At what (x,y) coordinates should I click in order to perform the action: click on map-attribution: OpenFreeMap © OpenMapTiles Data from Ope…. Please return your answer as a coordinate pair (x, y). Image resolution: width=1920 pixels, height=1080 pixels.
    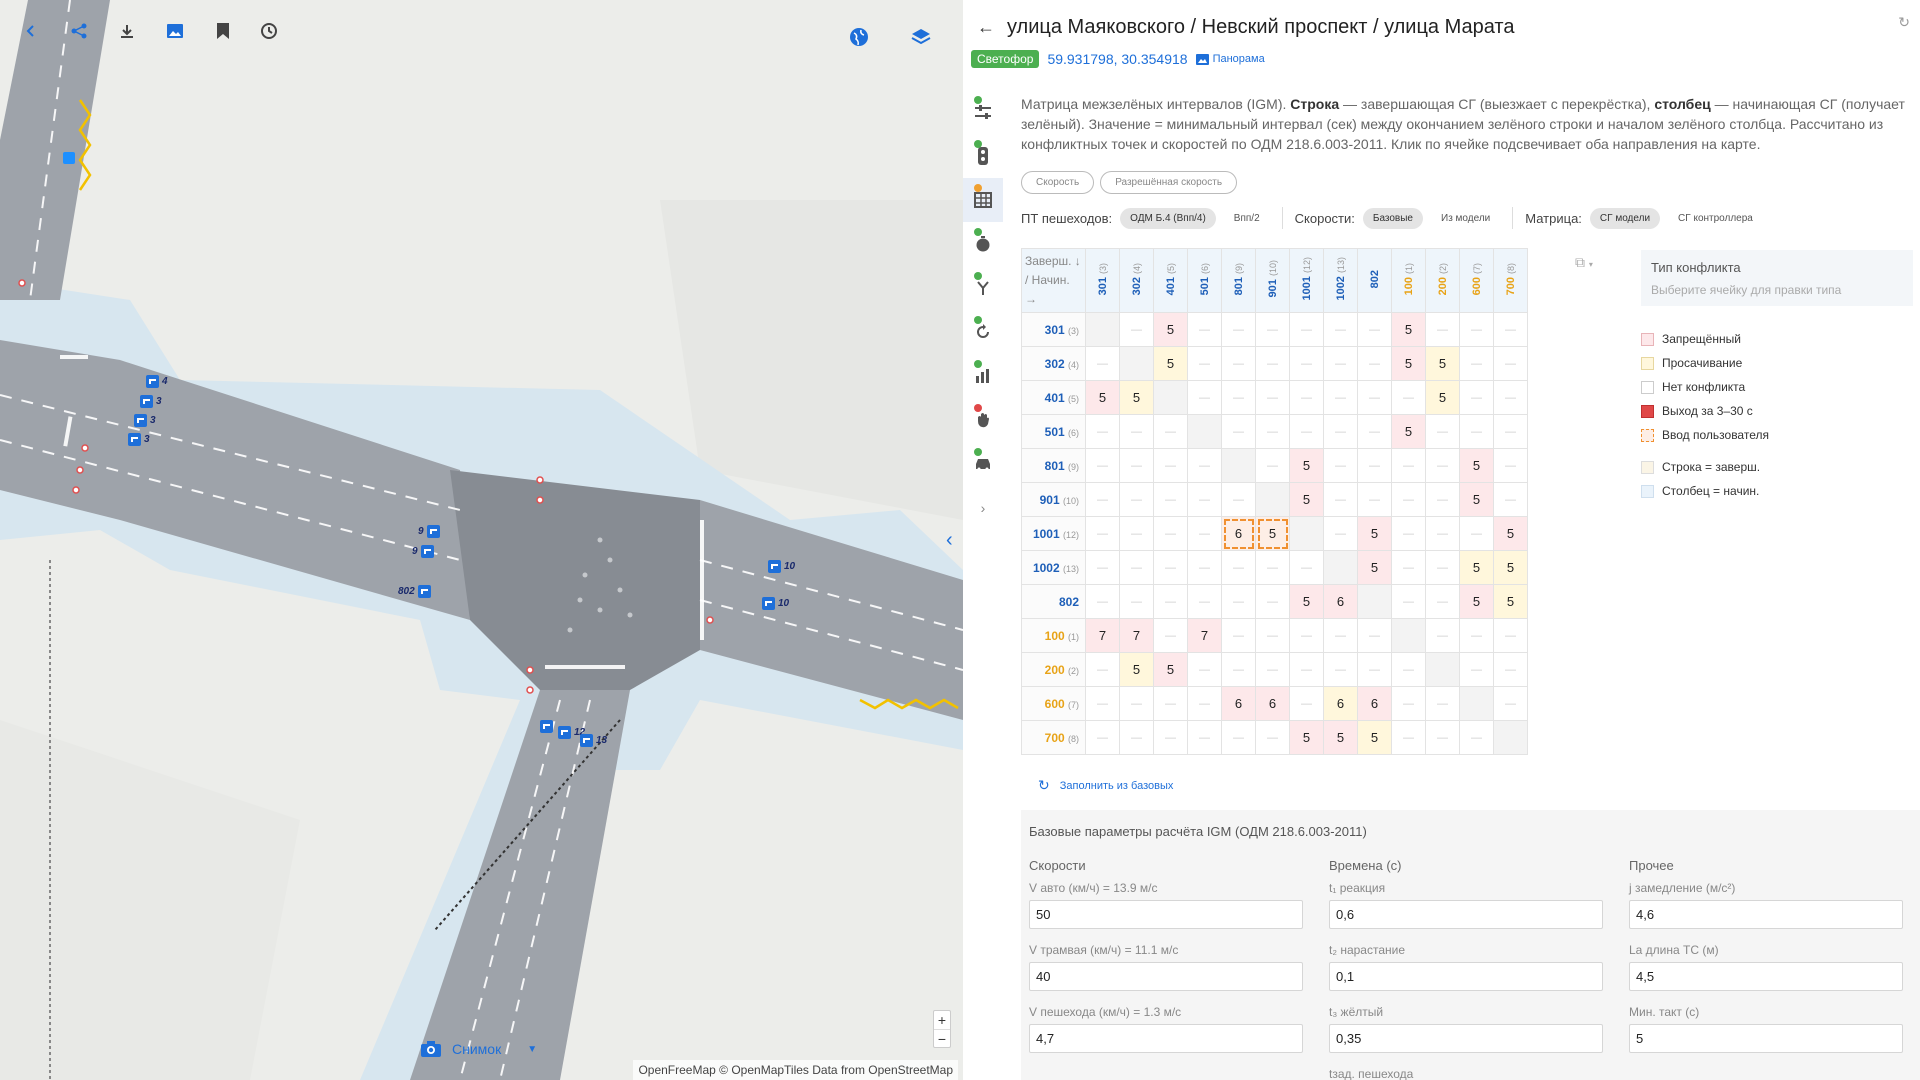
    Looking at the image, I should click on (795, 1070).